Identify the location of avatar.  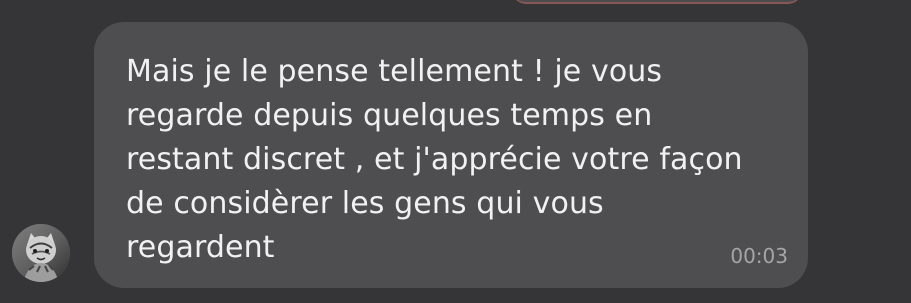
(41, 253).